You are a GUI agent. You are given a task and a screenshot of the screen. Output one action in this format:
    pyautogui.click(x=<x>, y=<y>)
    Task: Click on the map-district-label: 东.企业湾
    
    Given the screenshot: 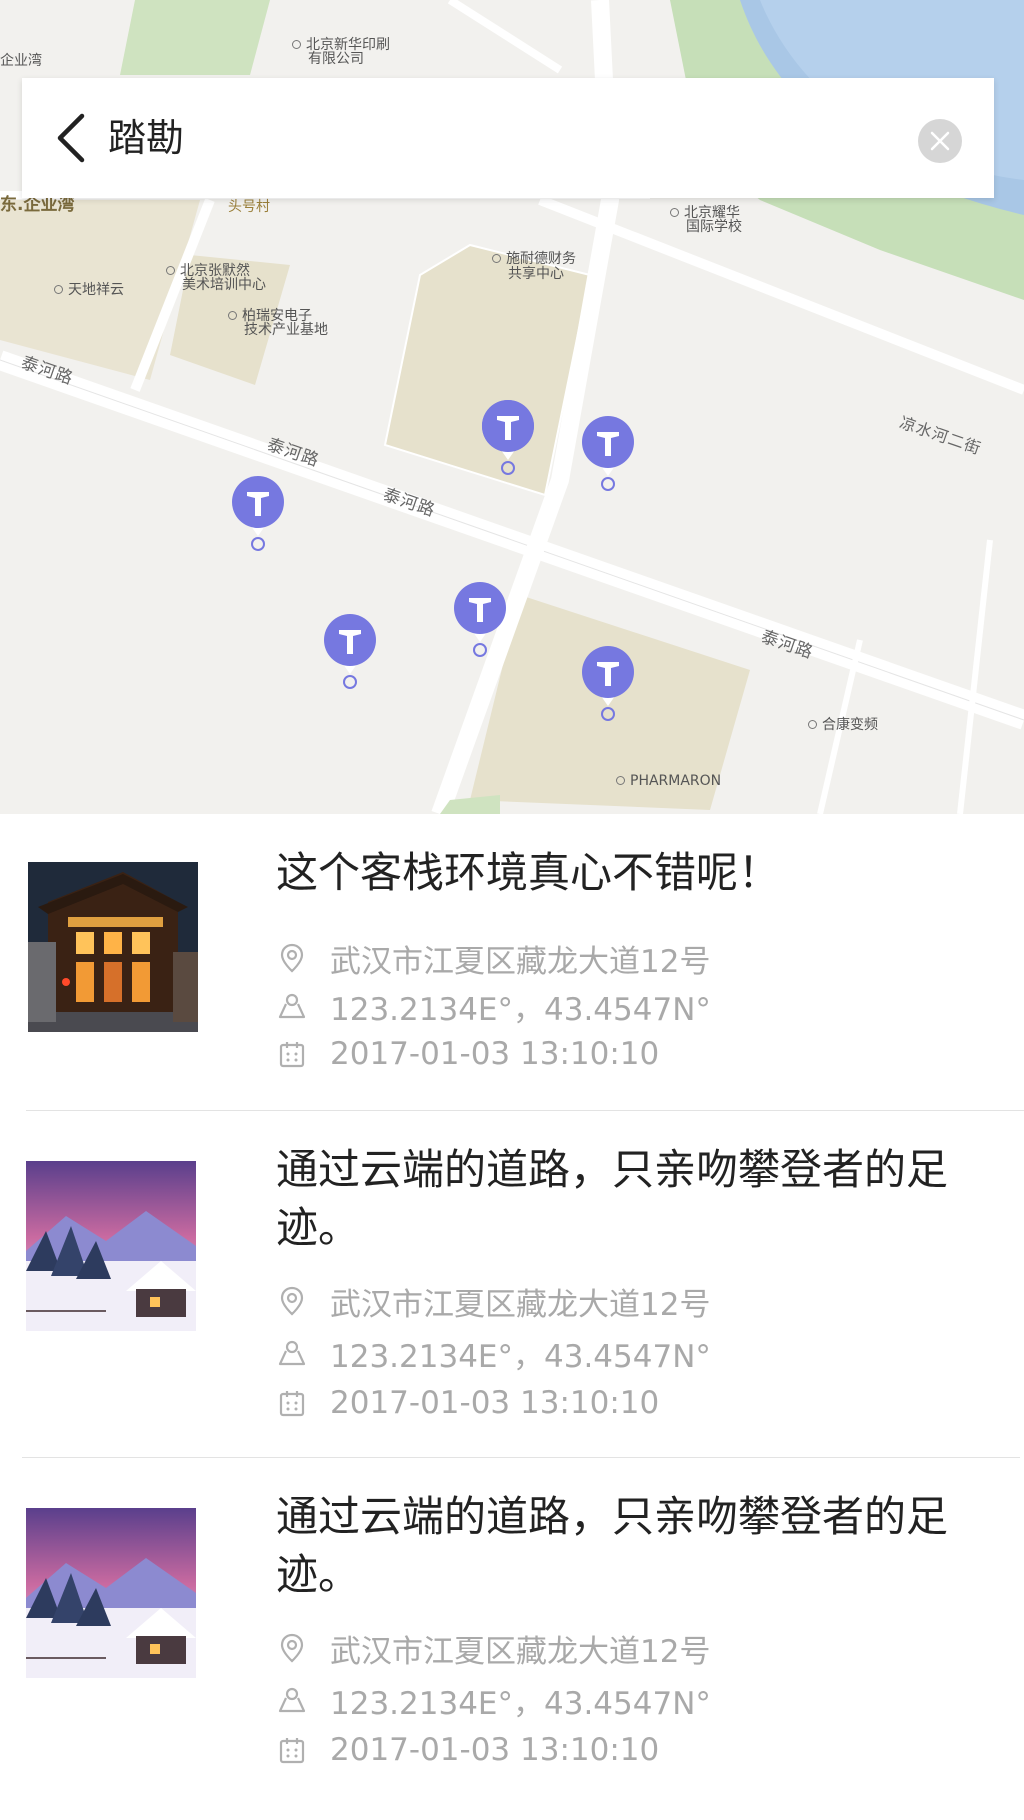 What is the action you would take?
    pyautogui.click(x=37, y=205)
    